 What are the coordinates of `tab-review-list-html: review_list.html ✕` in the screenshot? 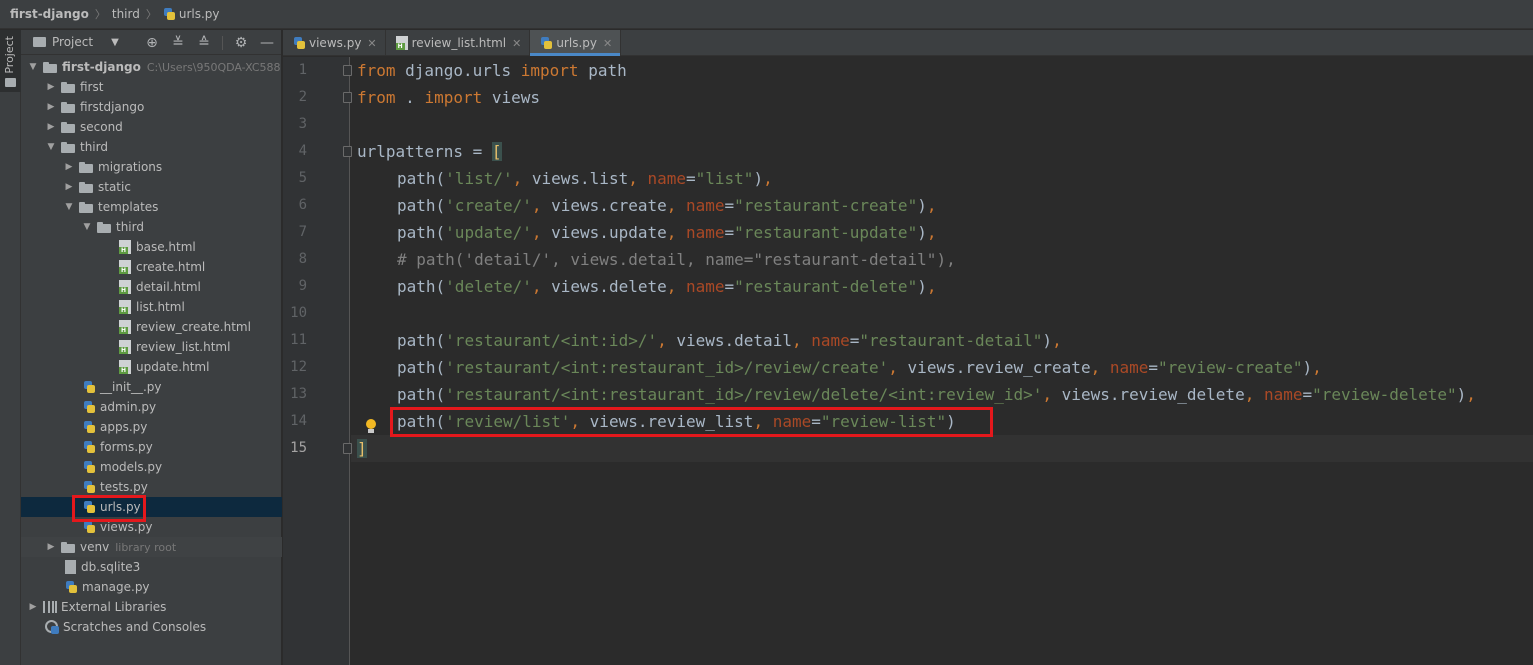 It's located at (458, 43).